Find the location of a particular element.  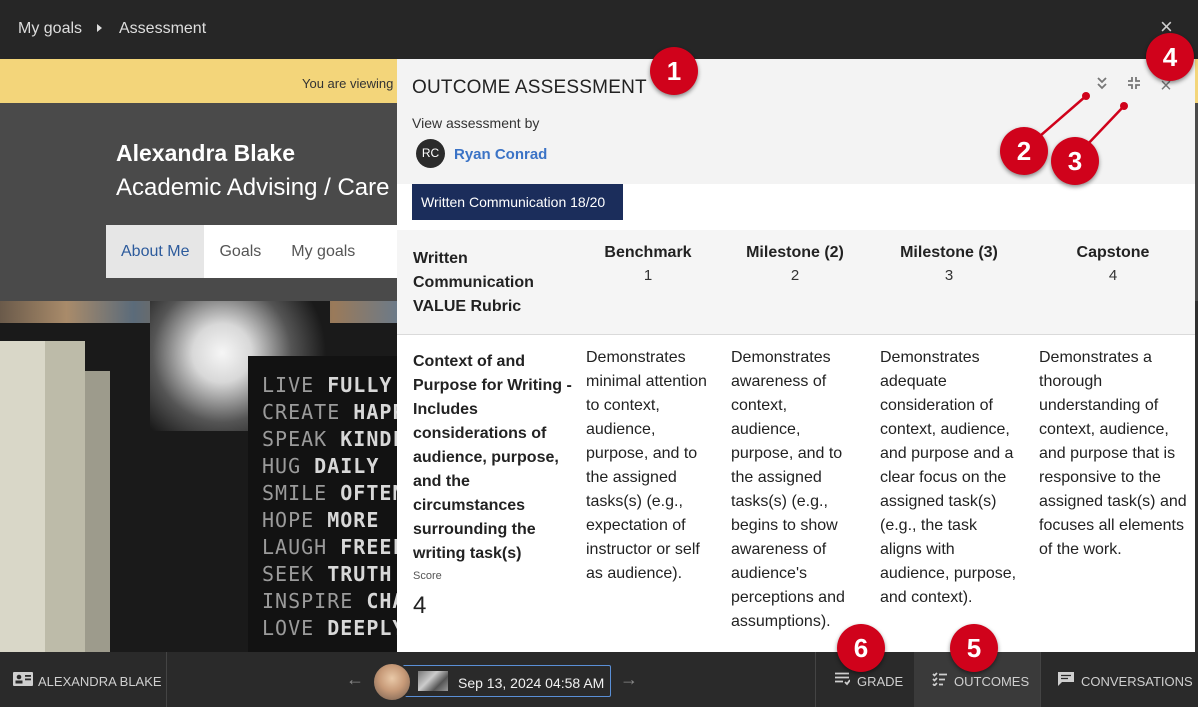

quote-line: INSPIRE CHAN is located at coordinates (331, 601).